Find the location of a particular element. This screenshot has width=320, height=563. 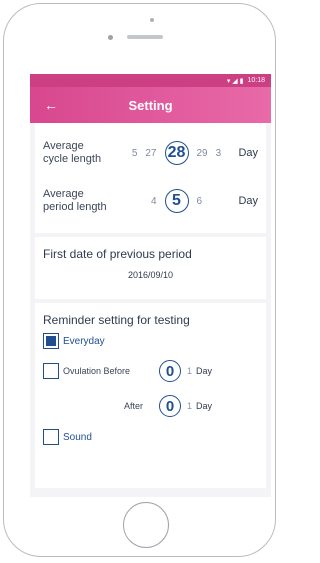

cycle-length-picker: 5 27 28 29 3 is located at coordinates (176, 153).